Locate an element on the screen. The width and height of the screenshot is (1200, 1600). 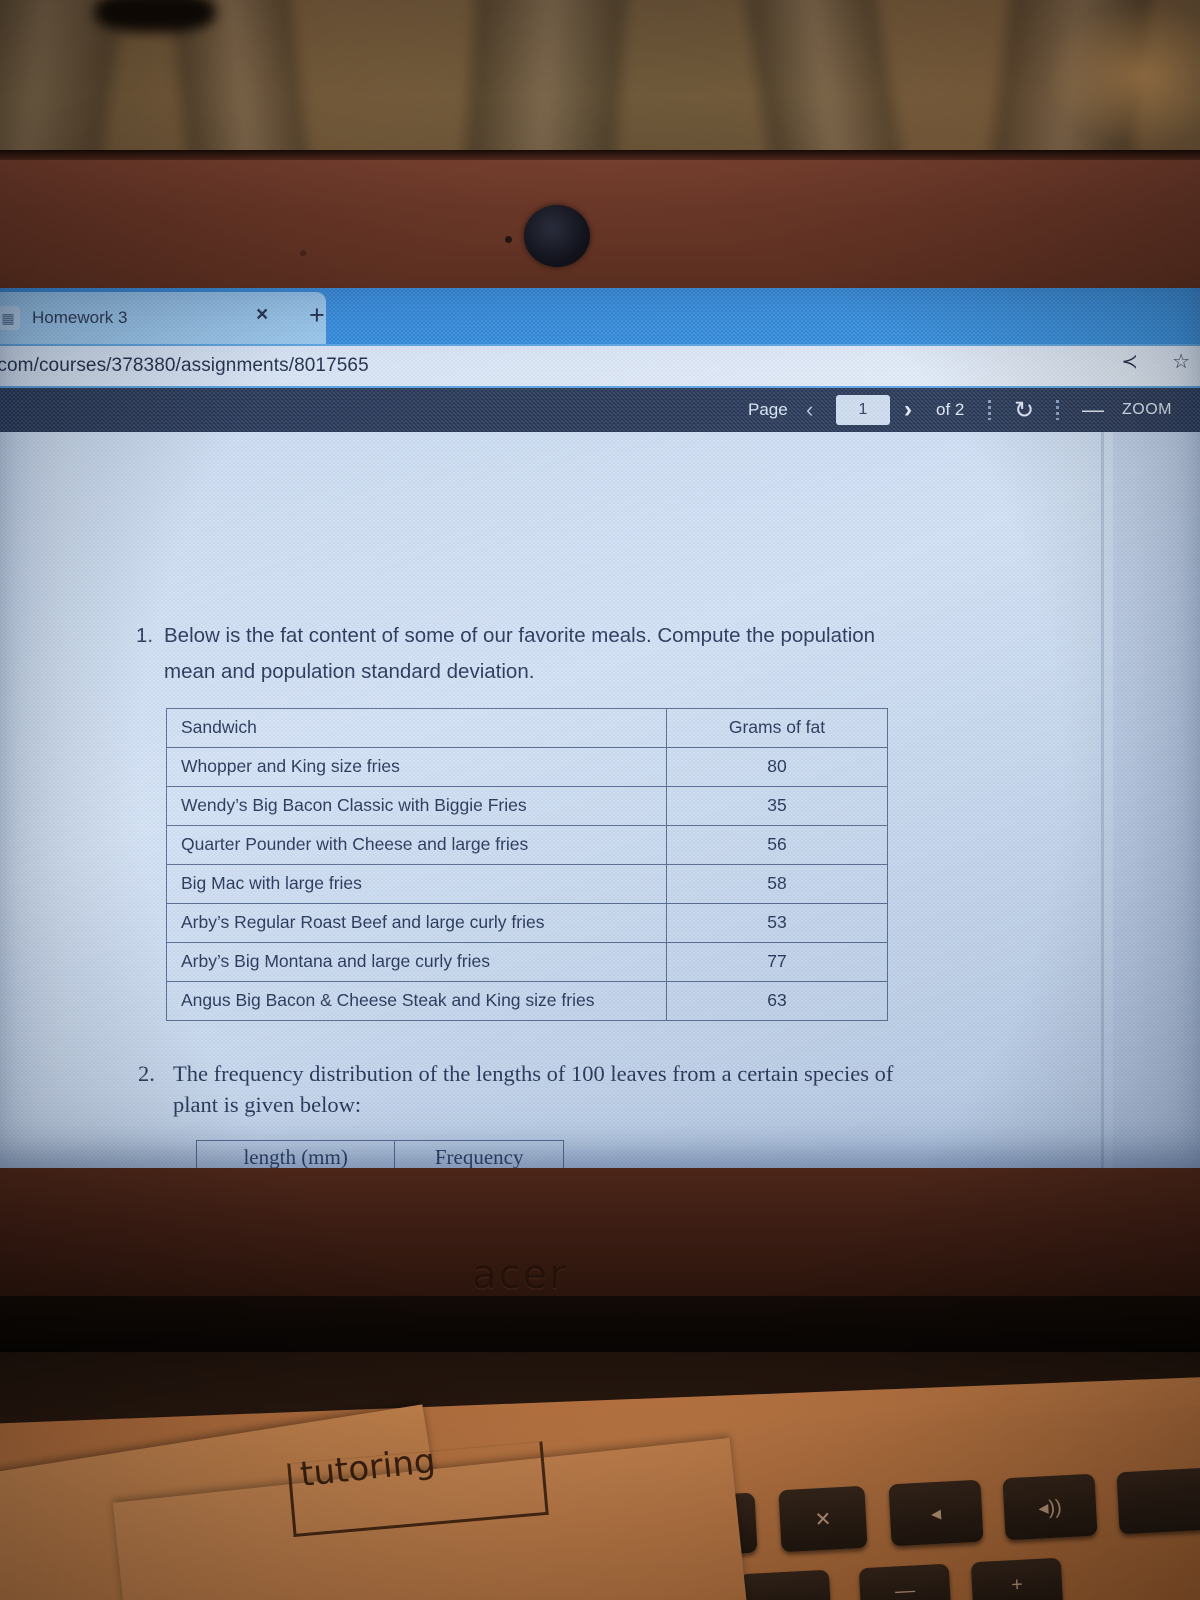
cell-grams: 63 is located at coordinates (777, 1001).